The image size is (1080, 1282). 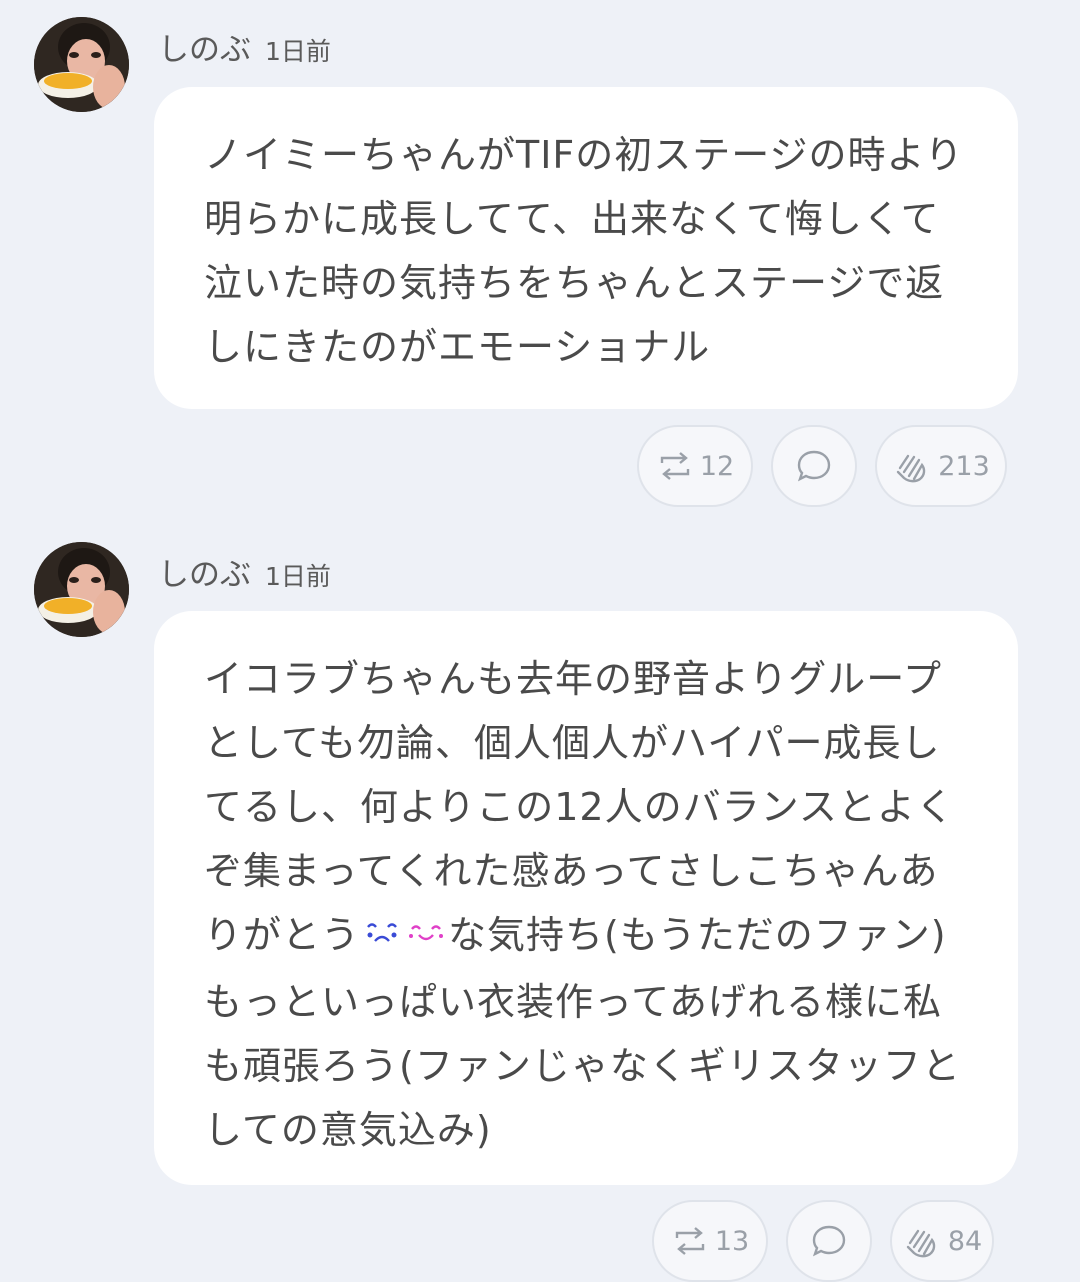 I want to click on action-bar: 12 213, so click(x=822, y=466).